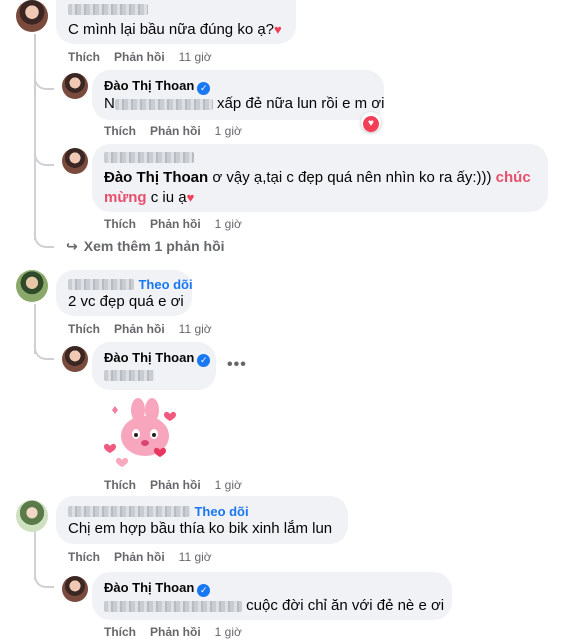 The height and width of the screenshot is (640, 586). Describe the element at coordinates (35, 137) in the screenshot. I see `thread-line` at that location.